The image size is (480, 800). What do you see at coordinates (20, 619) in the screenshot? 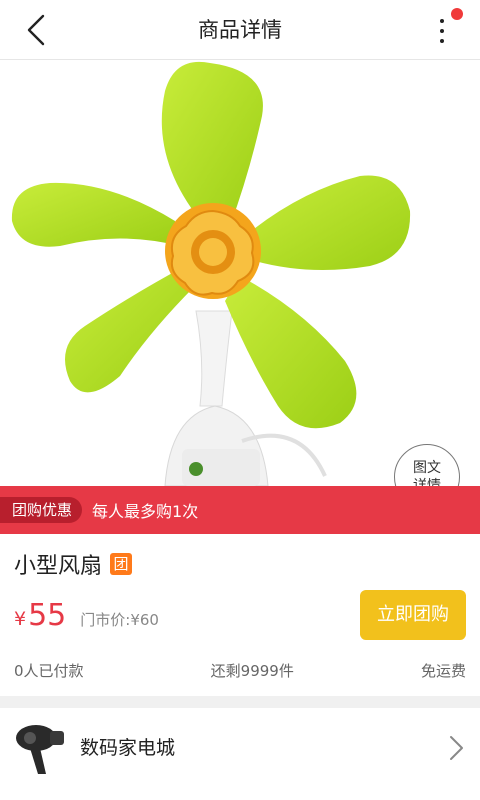
I see `price-currency: ¥` at bounding box center [20, 619].